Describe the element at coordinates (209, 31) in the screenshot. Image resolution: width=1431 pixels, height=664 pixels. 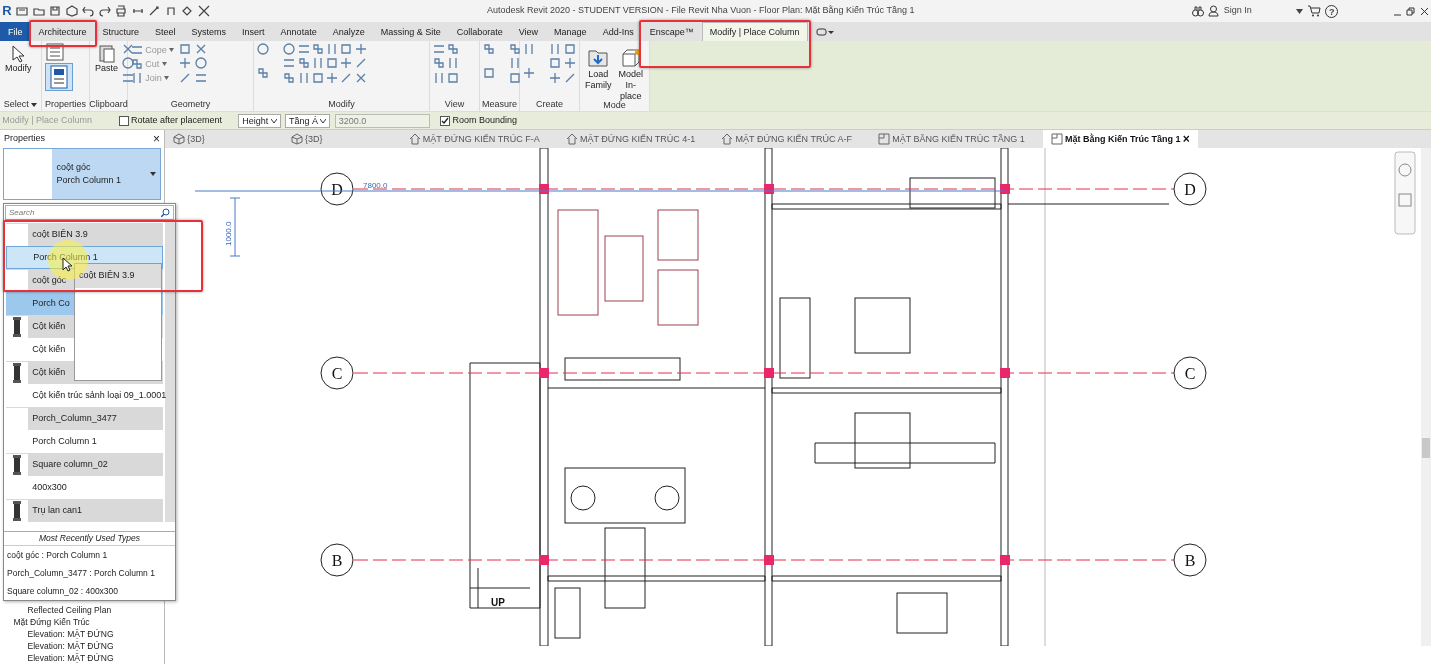
I see `ribbon-tab: Systems` at that location.